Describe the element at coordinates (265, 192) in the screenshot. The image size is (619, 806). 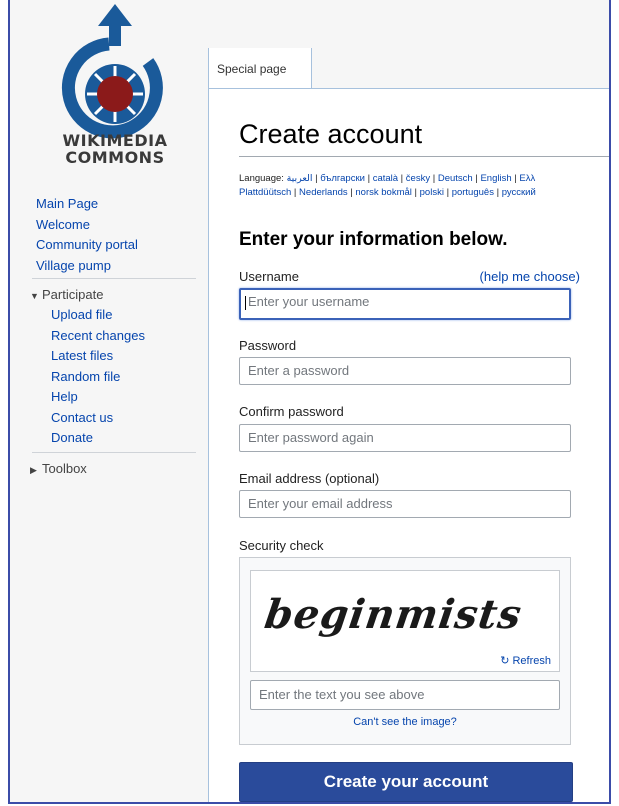
I see `language-link: Plattdüütsch` at that location.